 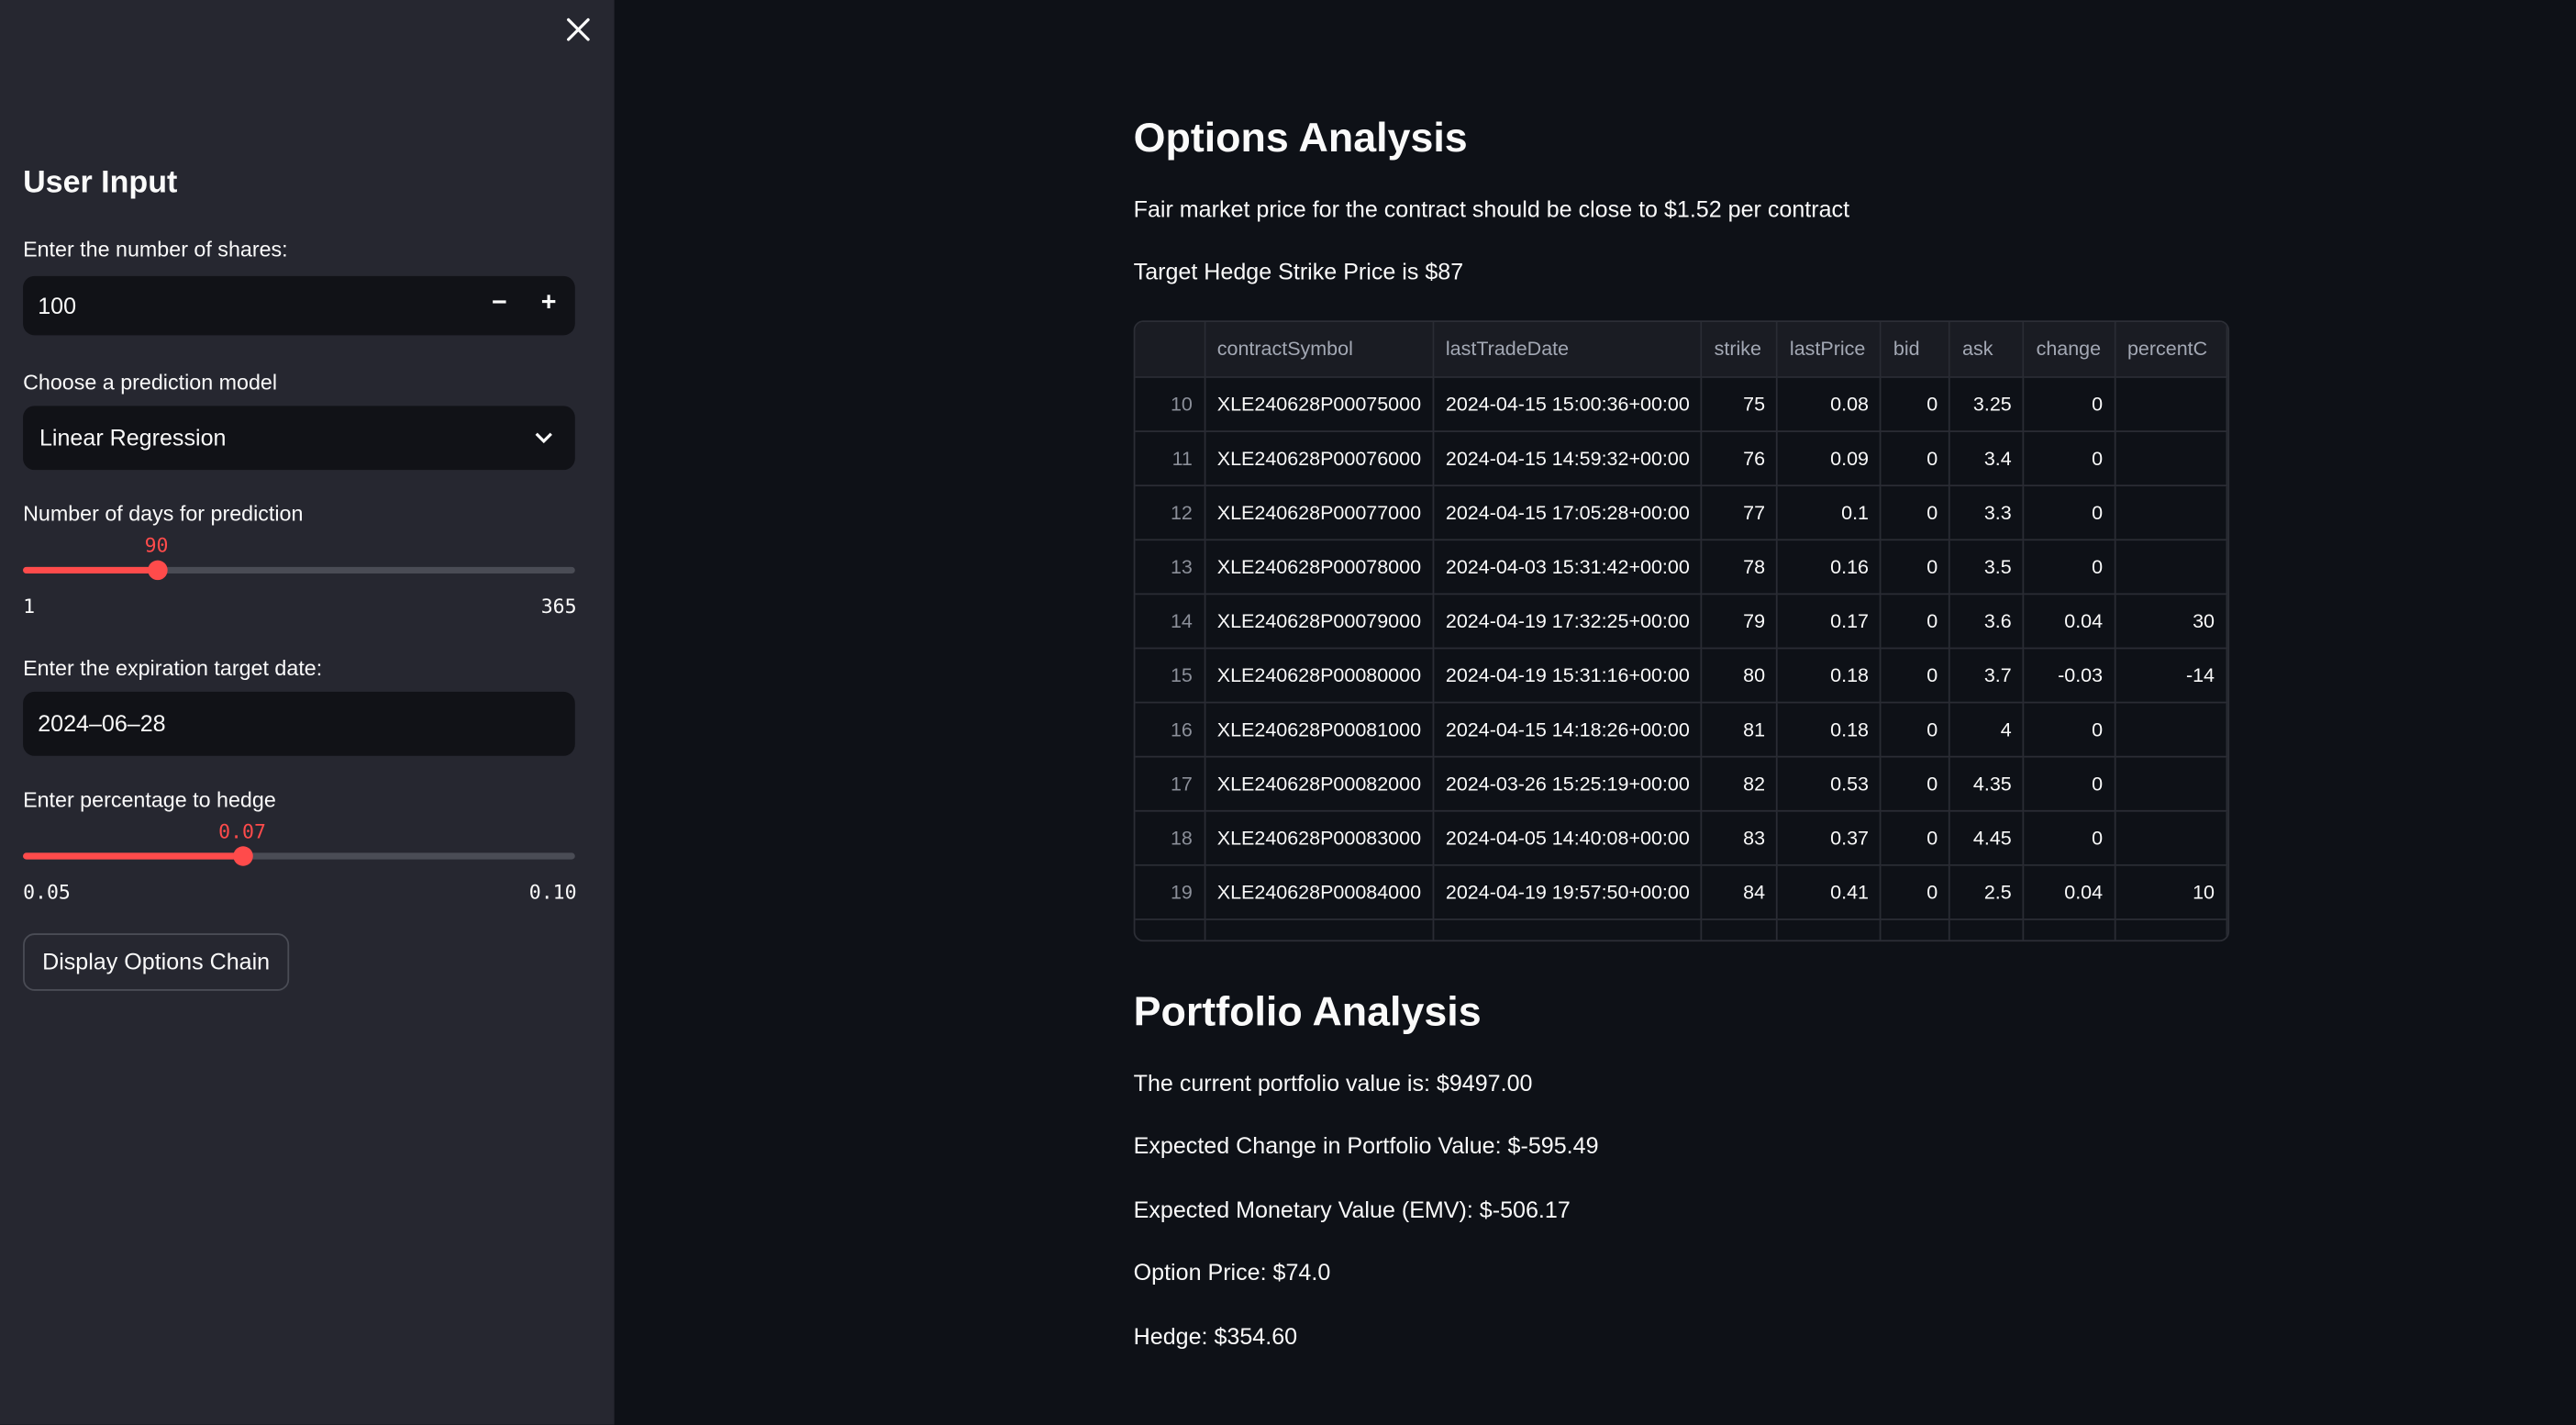 What do you see at coordinates (1987, 349) in the screenshot?
I see `column-header: ask` at bounding box center [1987, 349].